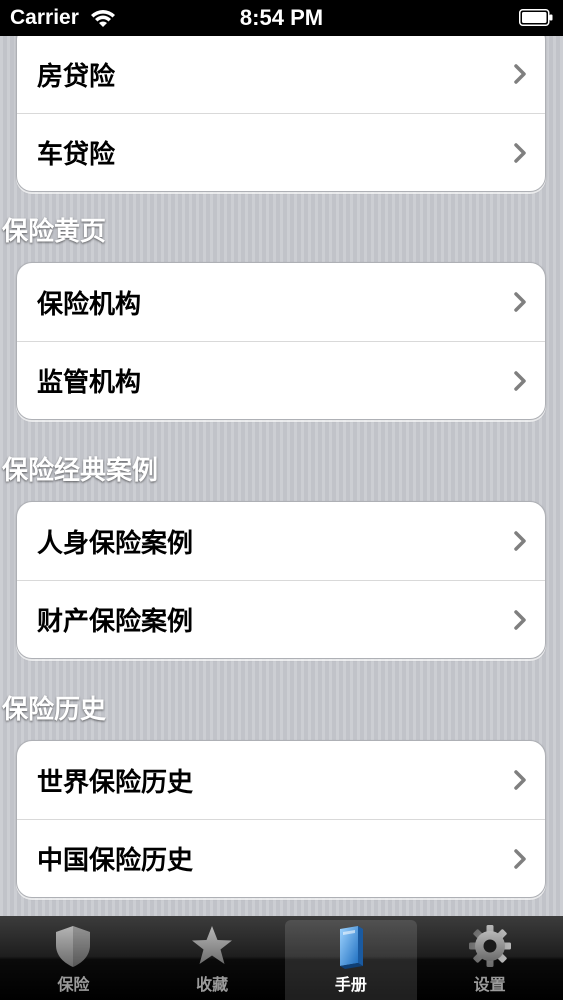  I want to click on section-header-insurance-history: 保险历史, so click(54, 710).